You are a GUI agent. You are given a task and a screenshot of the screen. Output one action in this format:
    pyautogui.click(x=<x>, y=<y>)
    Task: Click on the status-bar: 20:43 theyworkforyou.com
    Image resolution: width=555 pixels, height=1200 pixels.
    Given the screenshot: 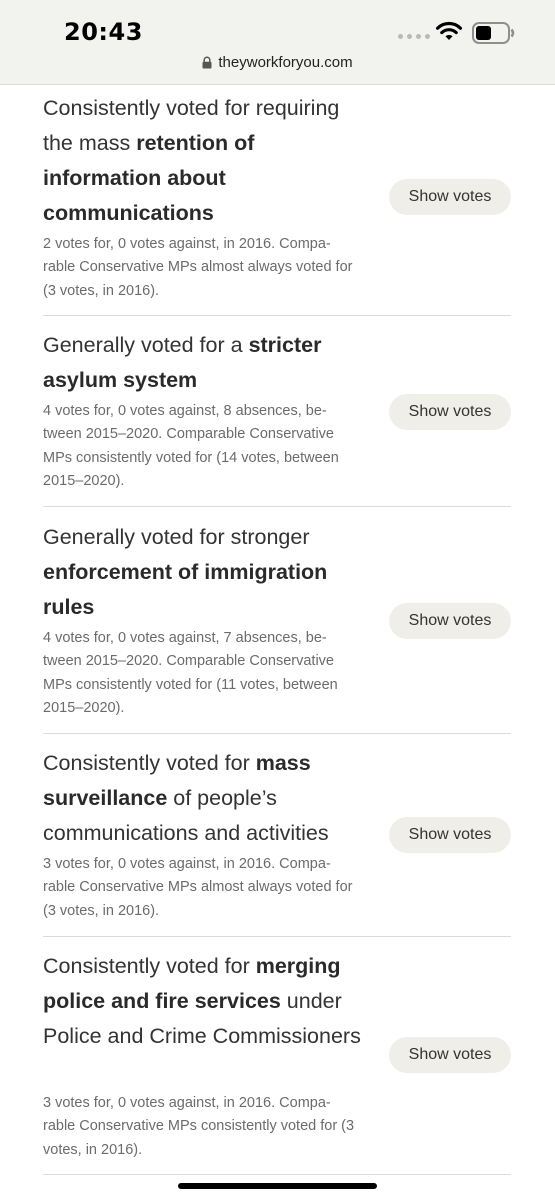 What is the action you would take?
    pyautogui.click(x=277, y=42)
    